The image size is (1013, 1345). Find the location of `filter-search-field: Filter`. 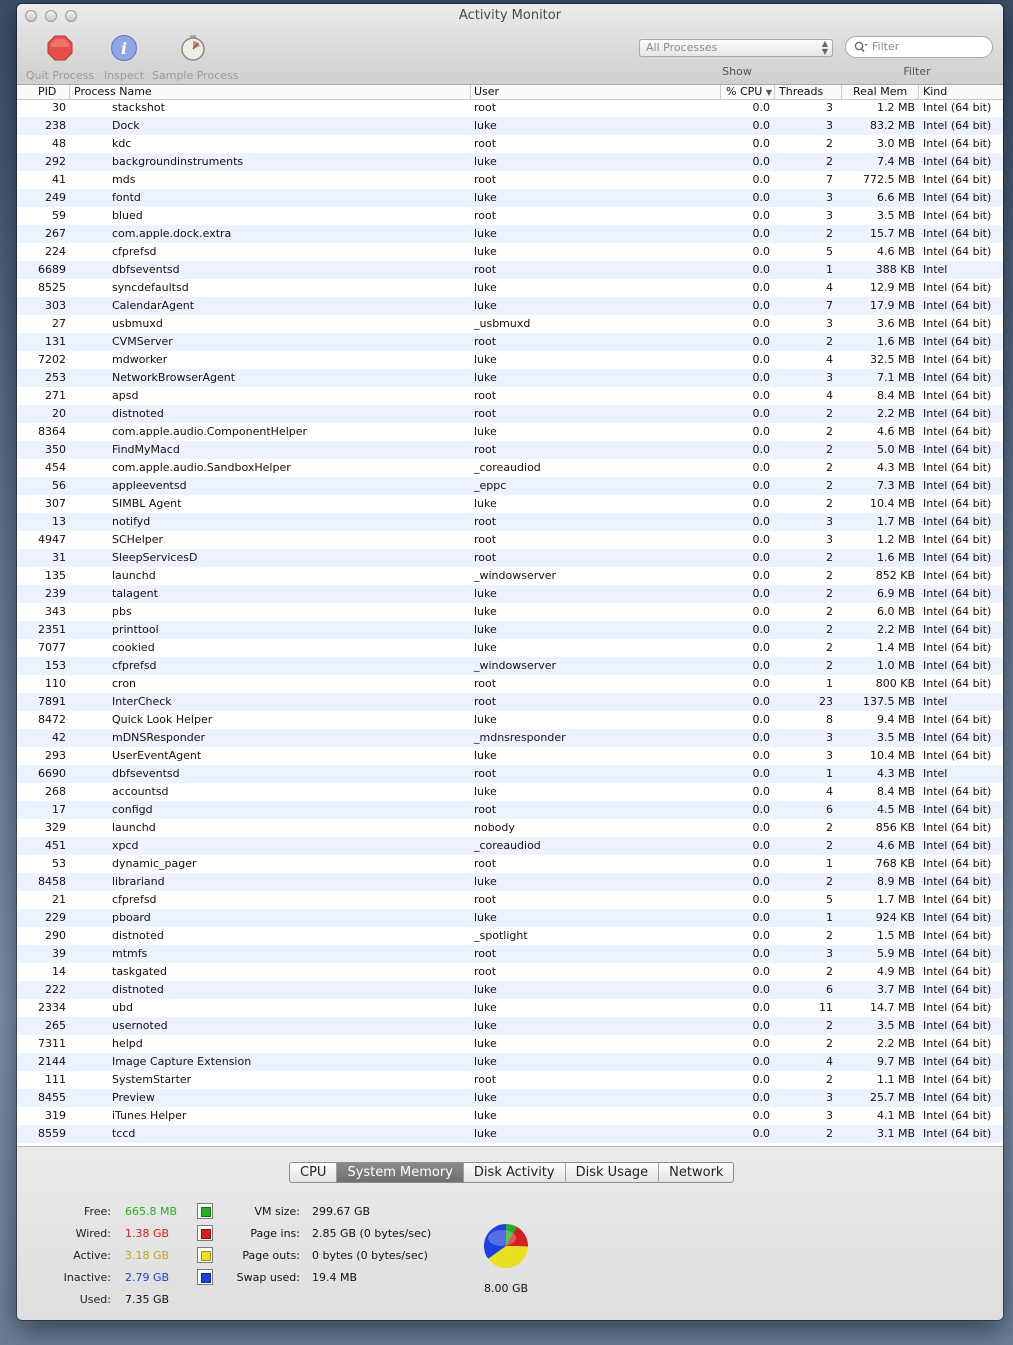

filter-search-field: Filter is located at coordinates (919, 47).